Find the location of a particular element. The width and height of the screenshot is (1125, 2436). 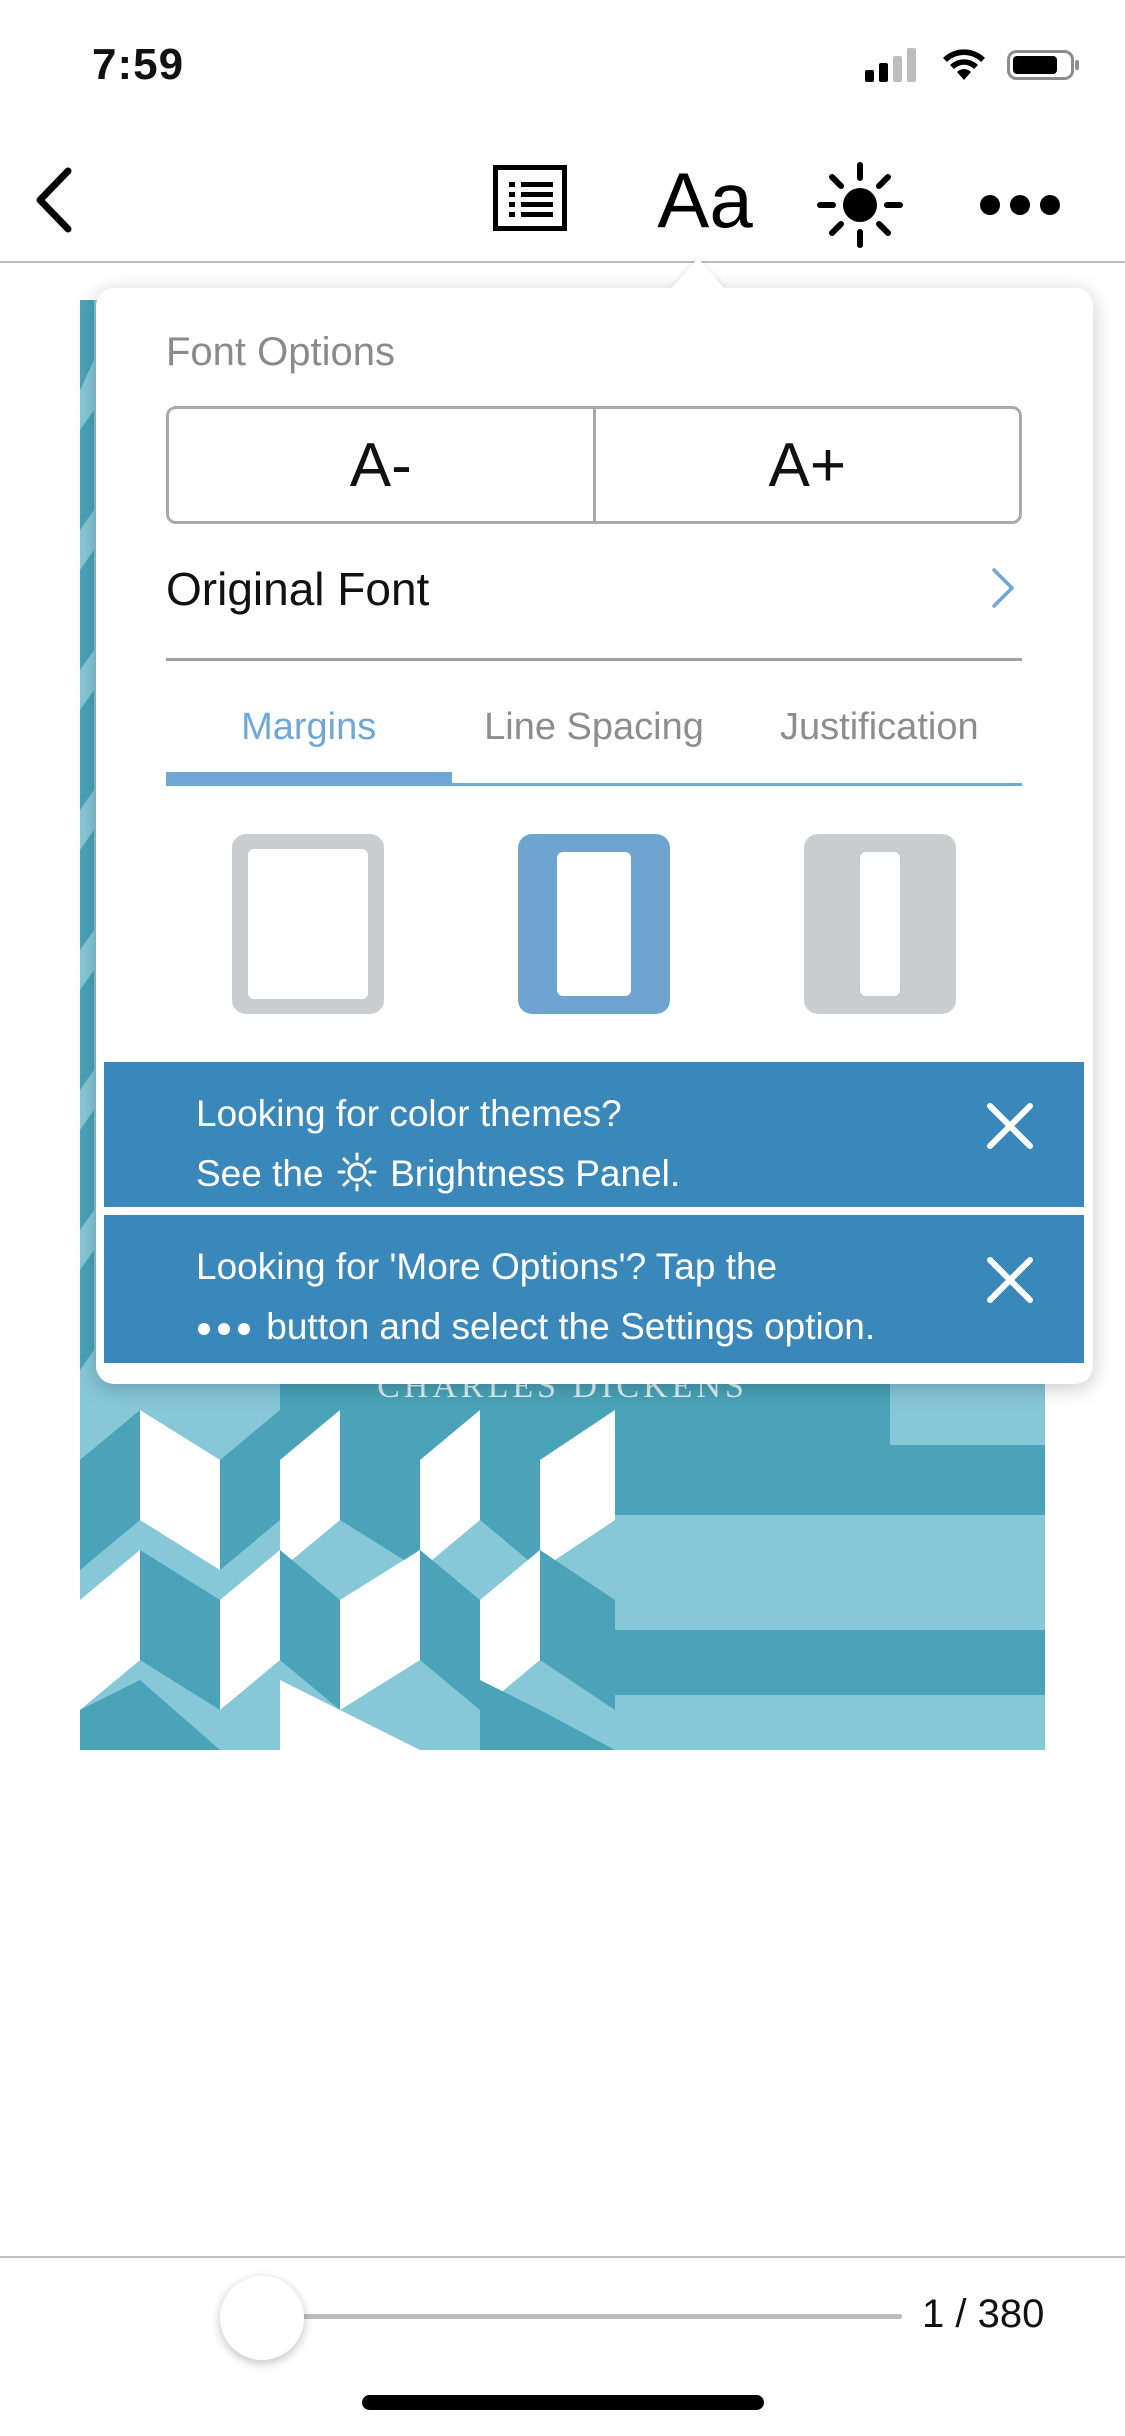

more-dots-small-icon is located at coordinates (224, 1329).